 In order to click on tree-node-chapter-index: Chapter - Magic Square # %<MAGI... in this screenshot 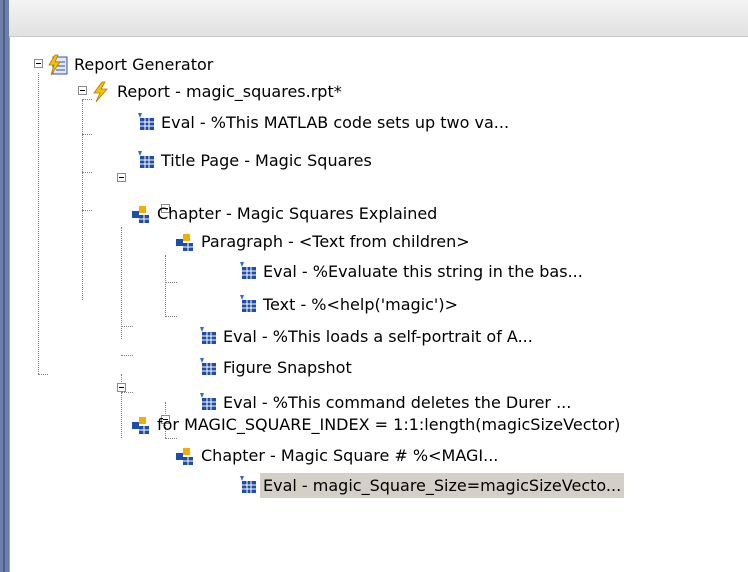, I will do `click(337, 455)`.